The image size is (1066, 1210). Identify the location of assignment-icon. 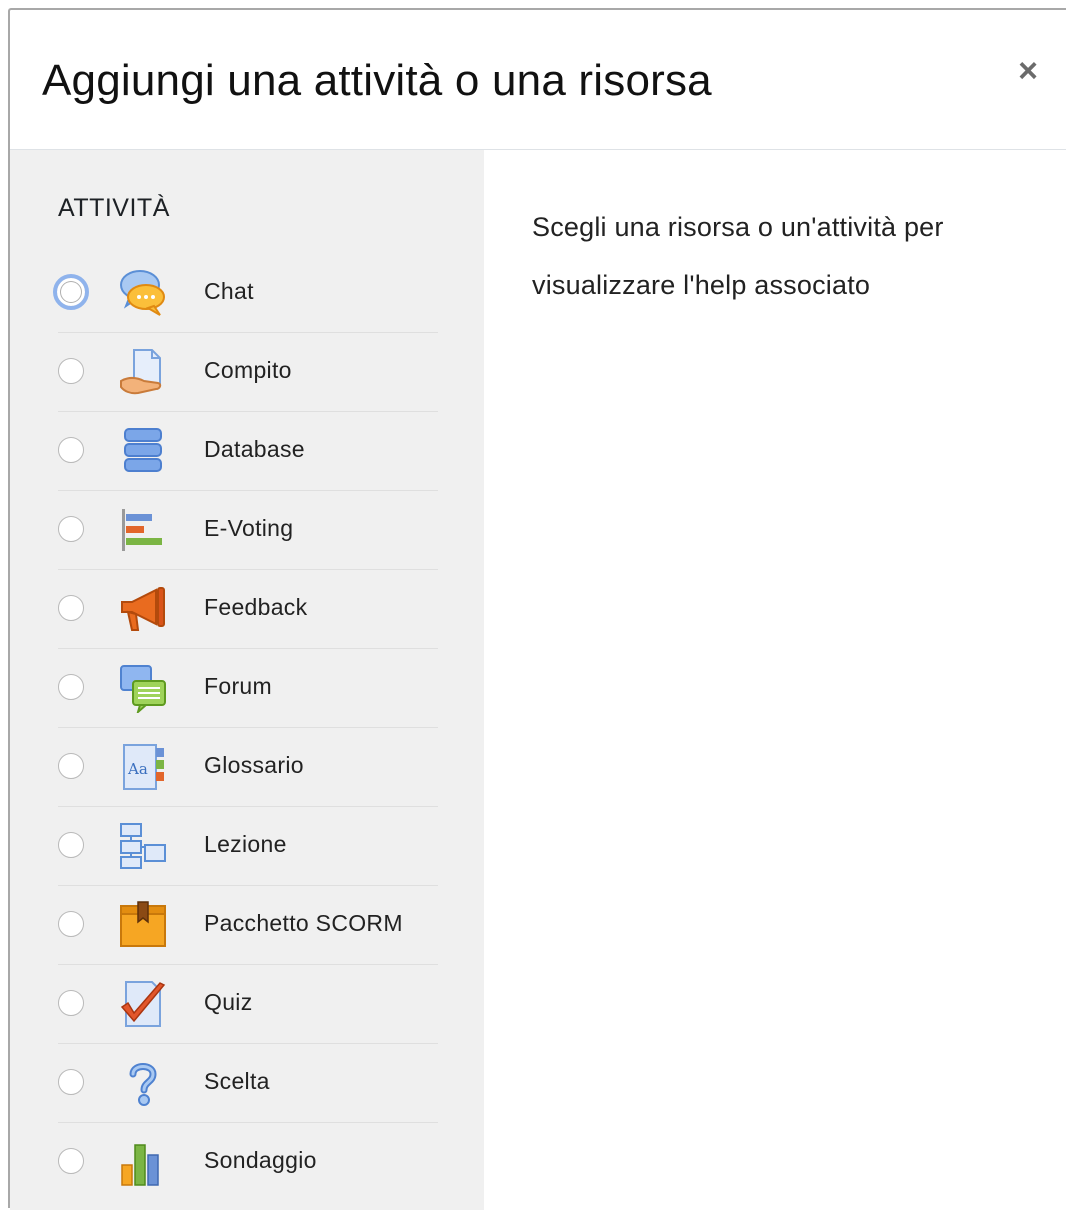
(143, 372).